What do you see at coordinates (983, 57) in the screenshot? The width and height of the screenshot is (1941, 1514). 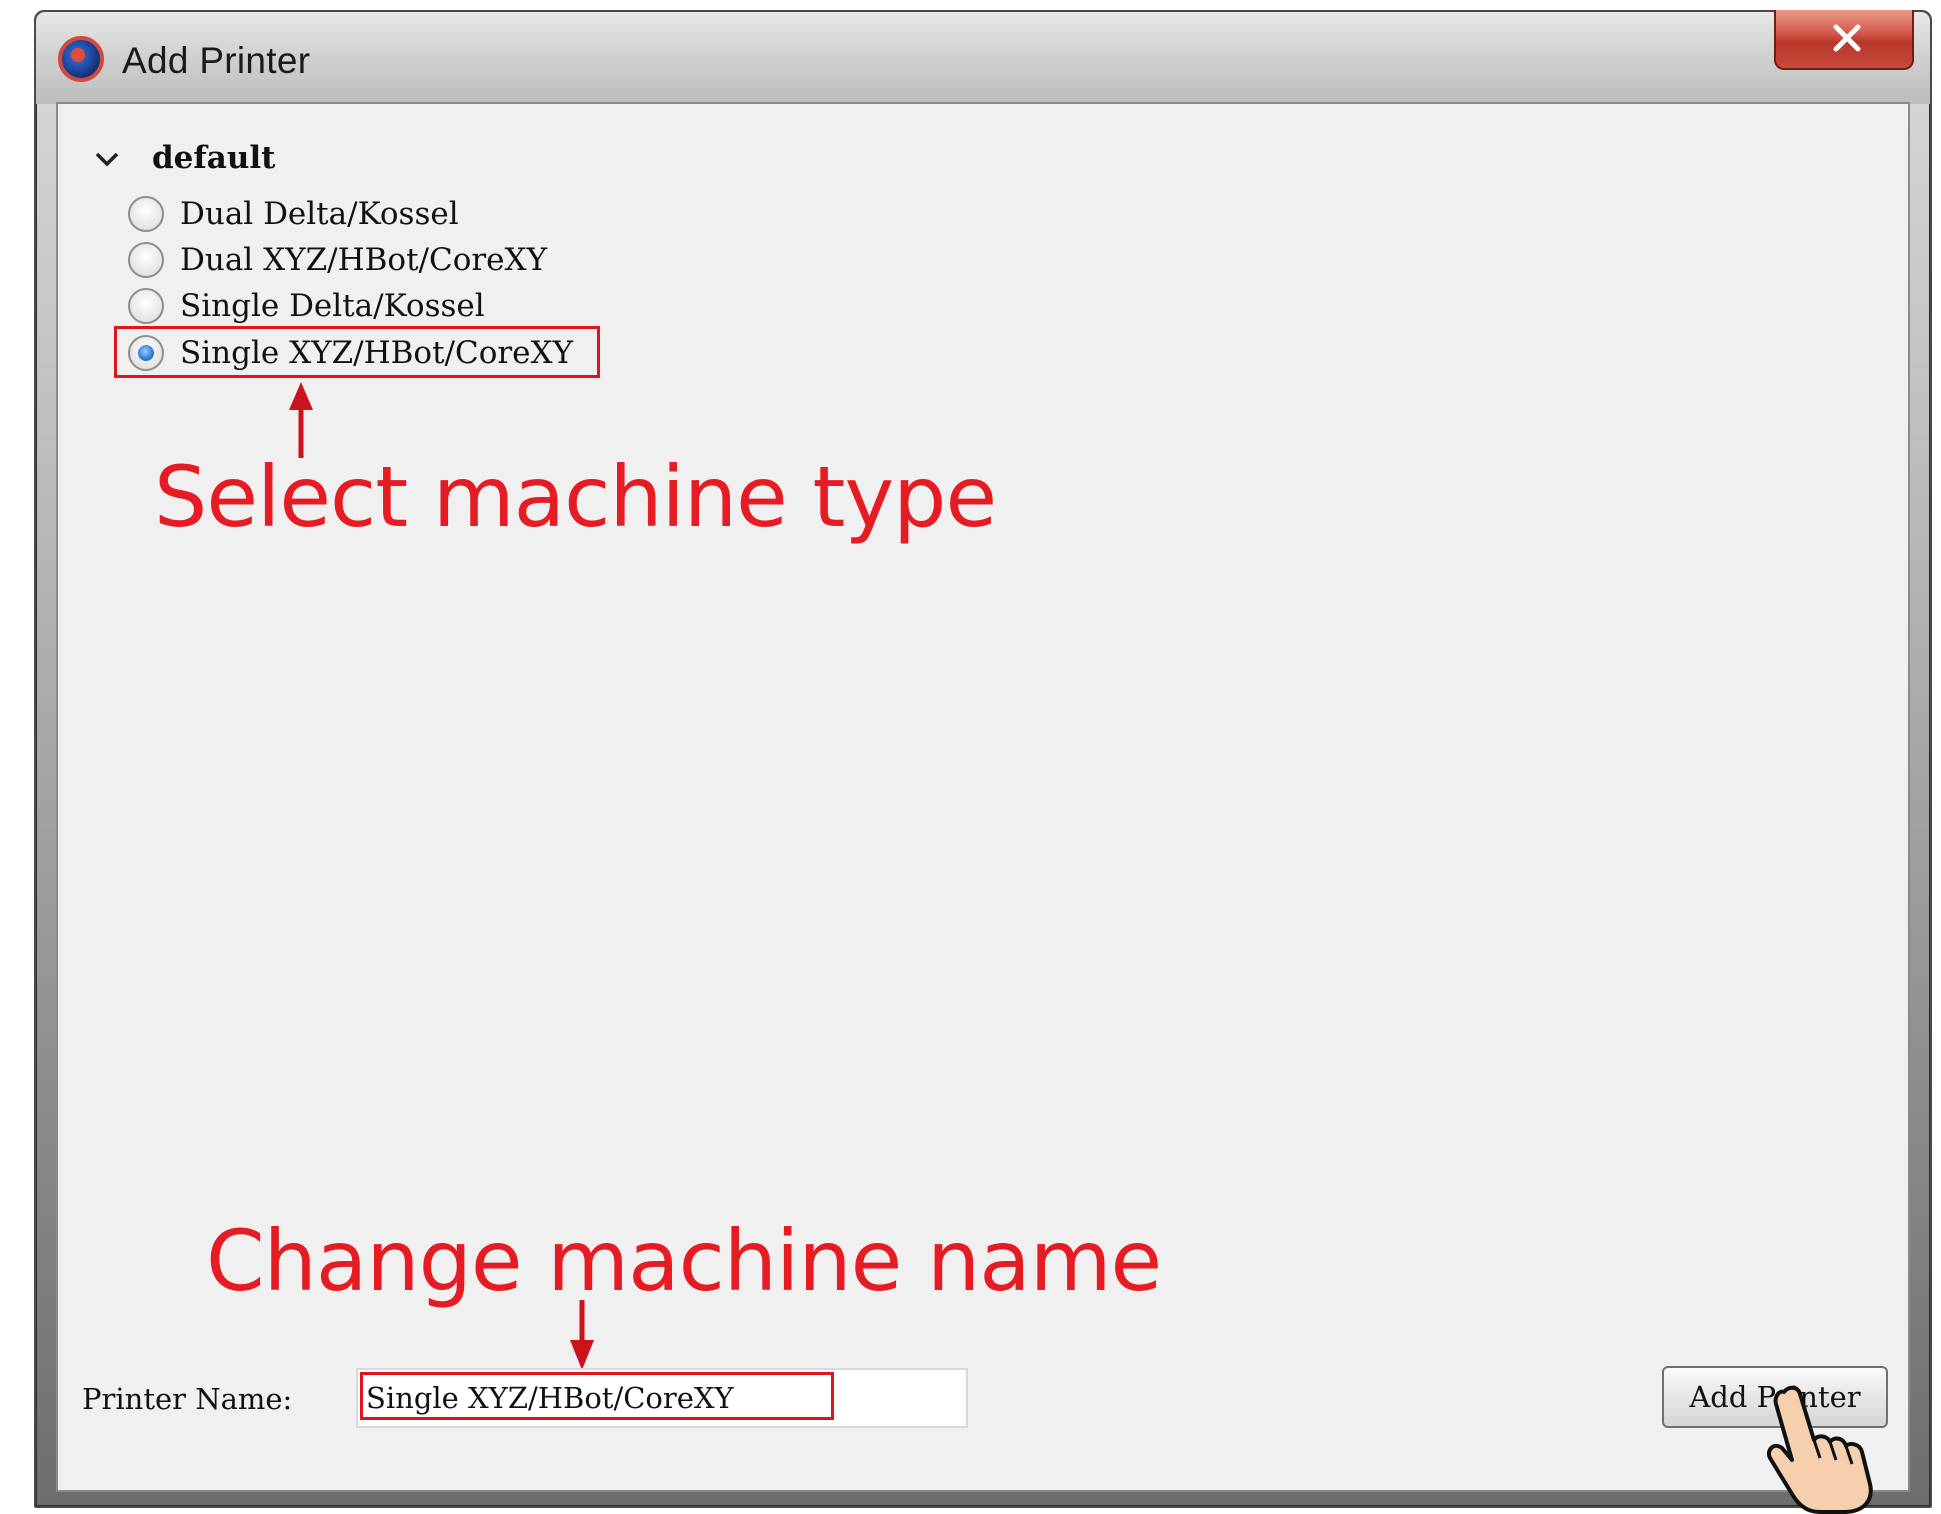 I see `title-bar: Add Printer` at bounding box center [983, 57].